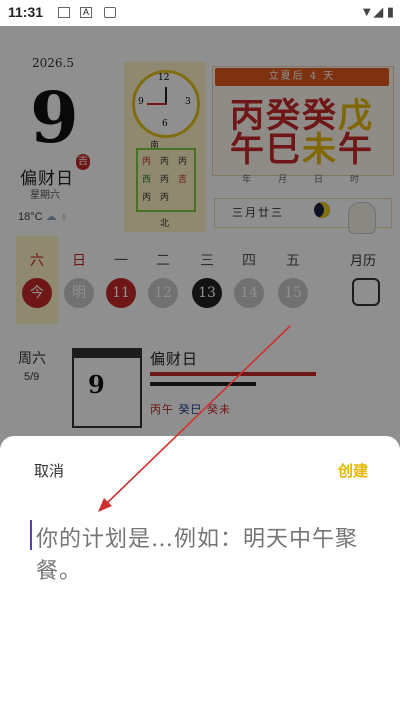  I want to click on keyboard-icon, so click(110, 12).